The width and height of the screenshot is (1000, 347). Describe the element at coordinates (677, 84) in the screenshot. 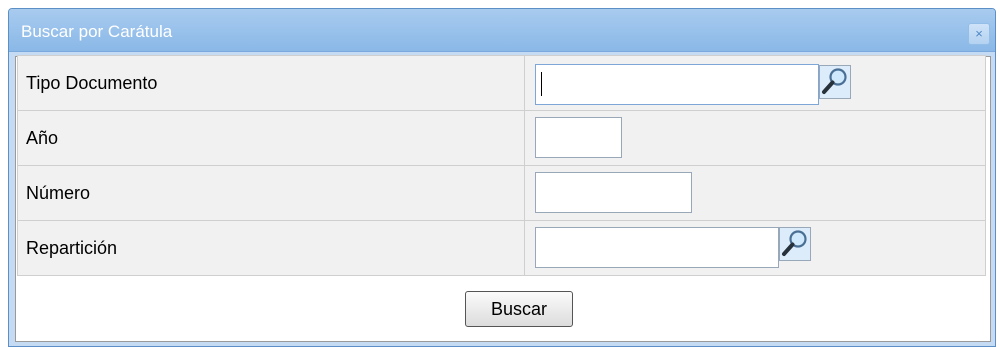

I see `tipo-documento-input` at that location.